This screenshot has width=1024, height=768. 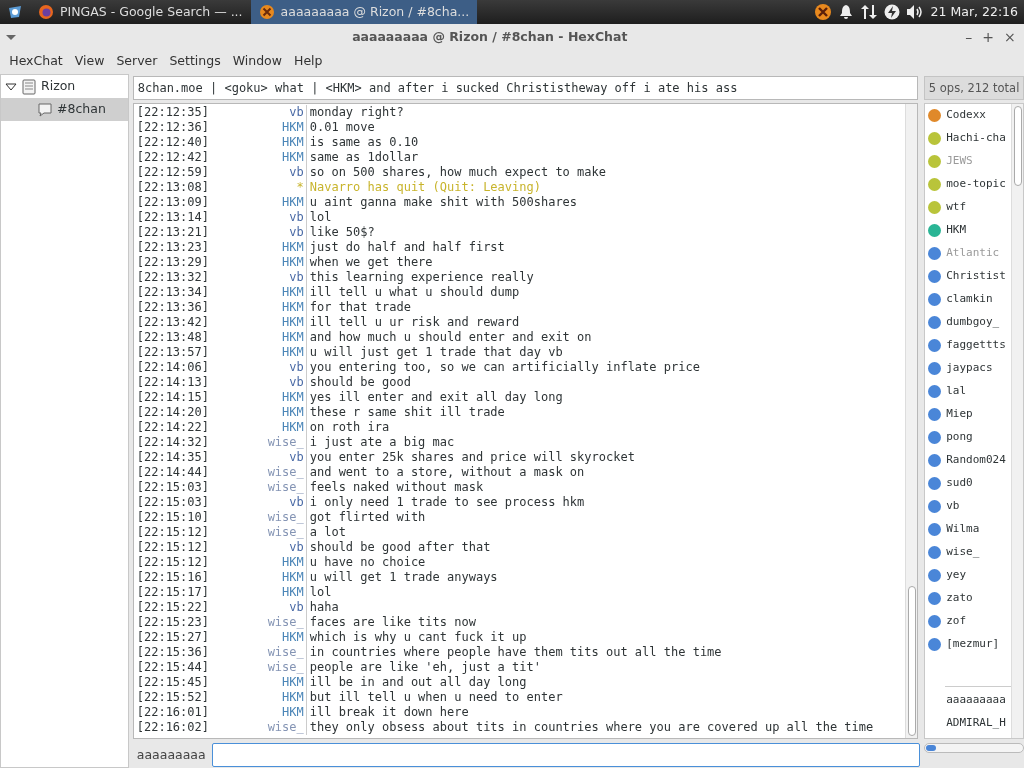 What do you see at coordinates (421, 277) in the screenshot?
I see `message-text: this learning experience really` at bounding box center [421, 277].